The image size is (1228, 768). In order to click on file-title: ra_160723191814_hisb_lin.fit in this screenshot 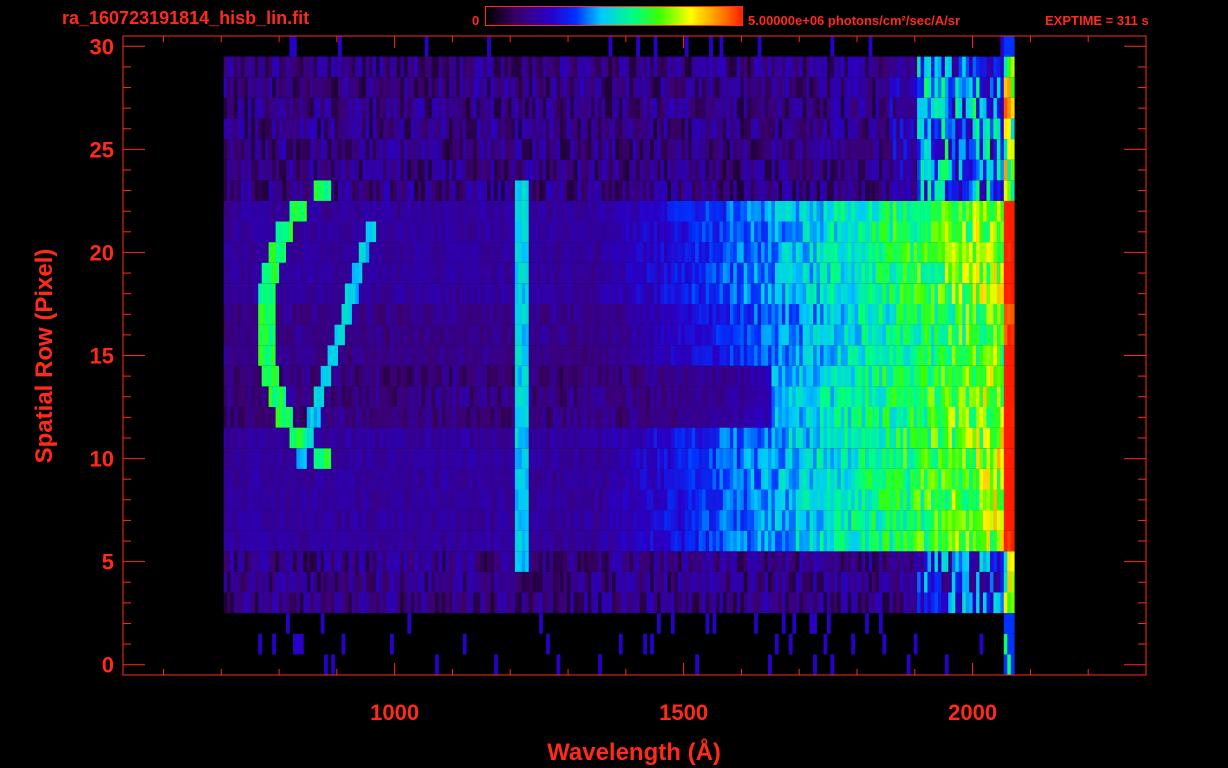, I will do `click(186, 18)`.